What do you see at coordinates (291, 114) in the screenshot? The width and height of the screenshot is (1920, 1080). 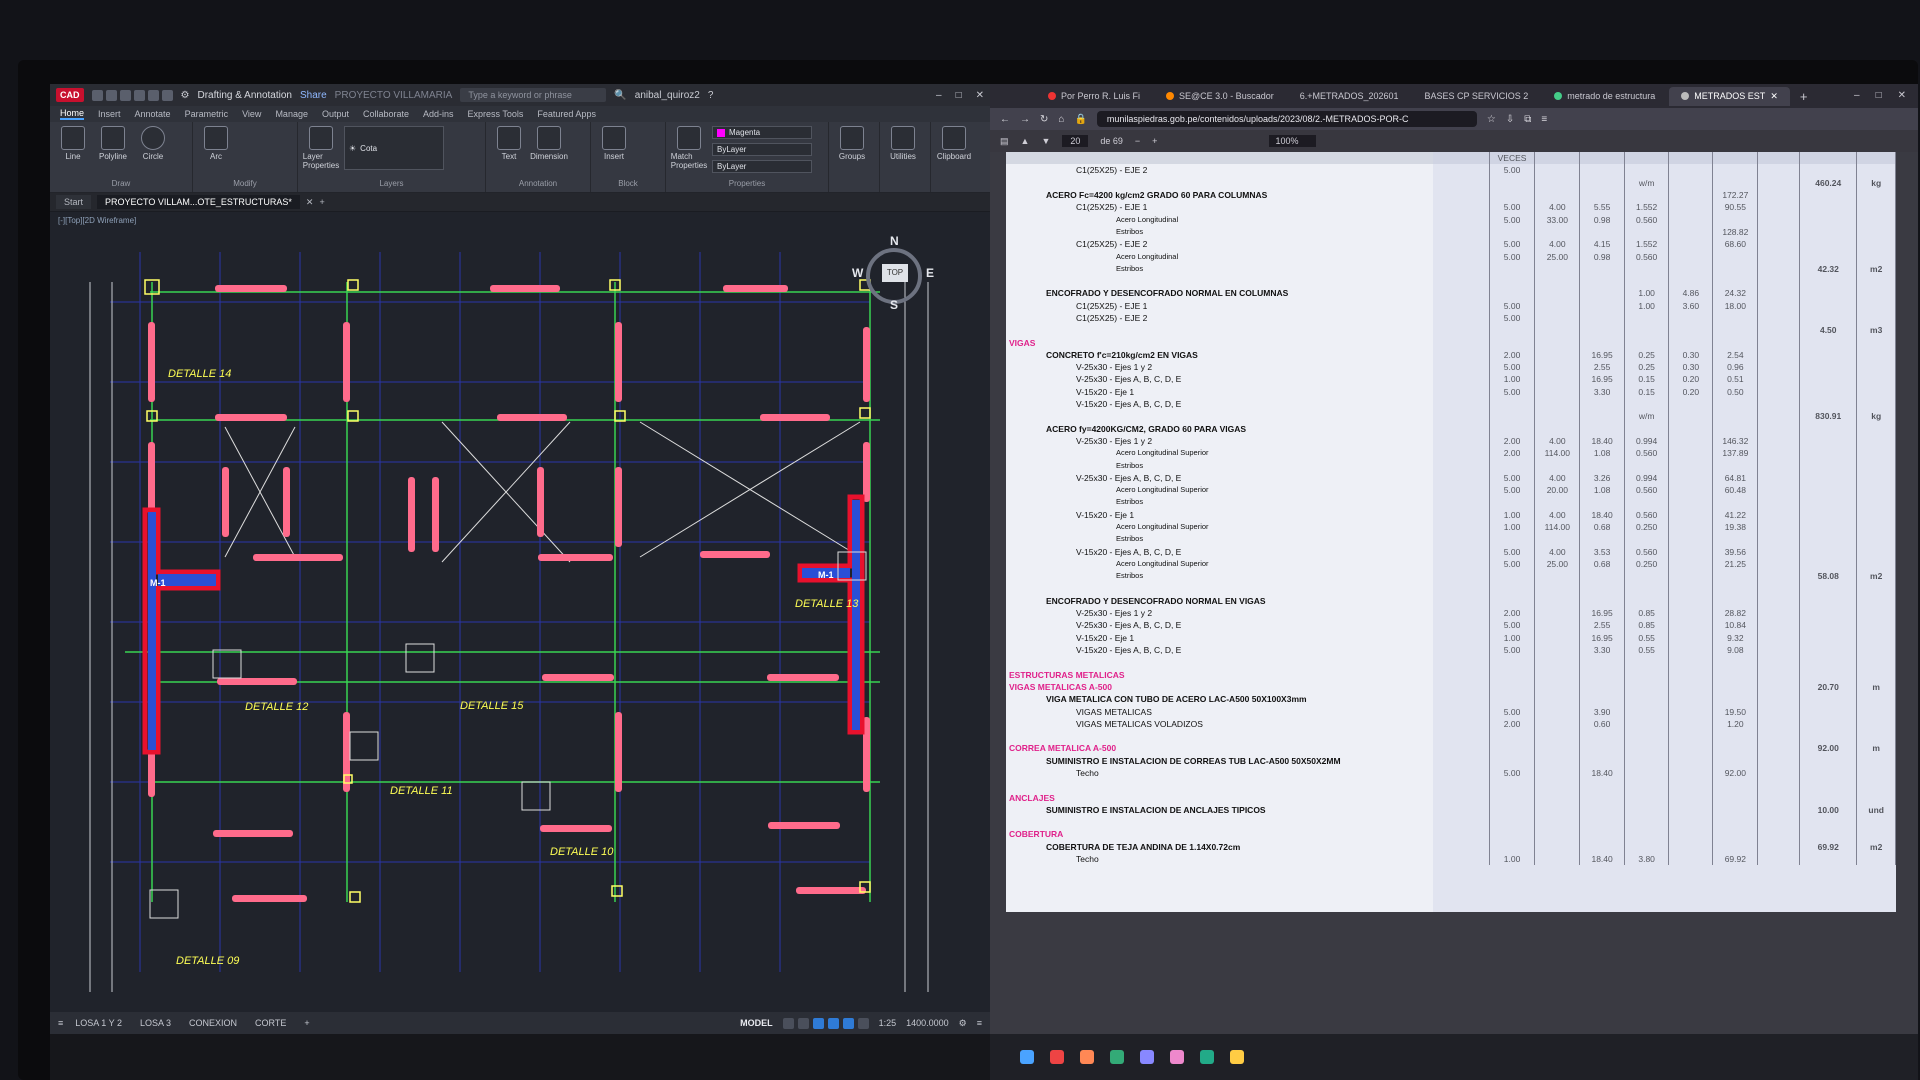 I see `tab-manage: Manage` at bounding box center [291, 114].